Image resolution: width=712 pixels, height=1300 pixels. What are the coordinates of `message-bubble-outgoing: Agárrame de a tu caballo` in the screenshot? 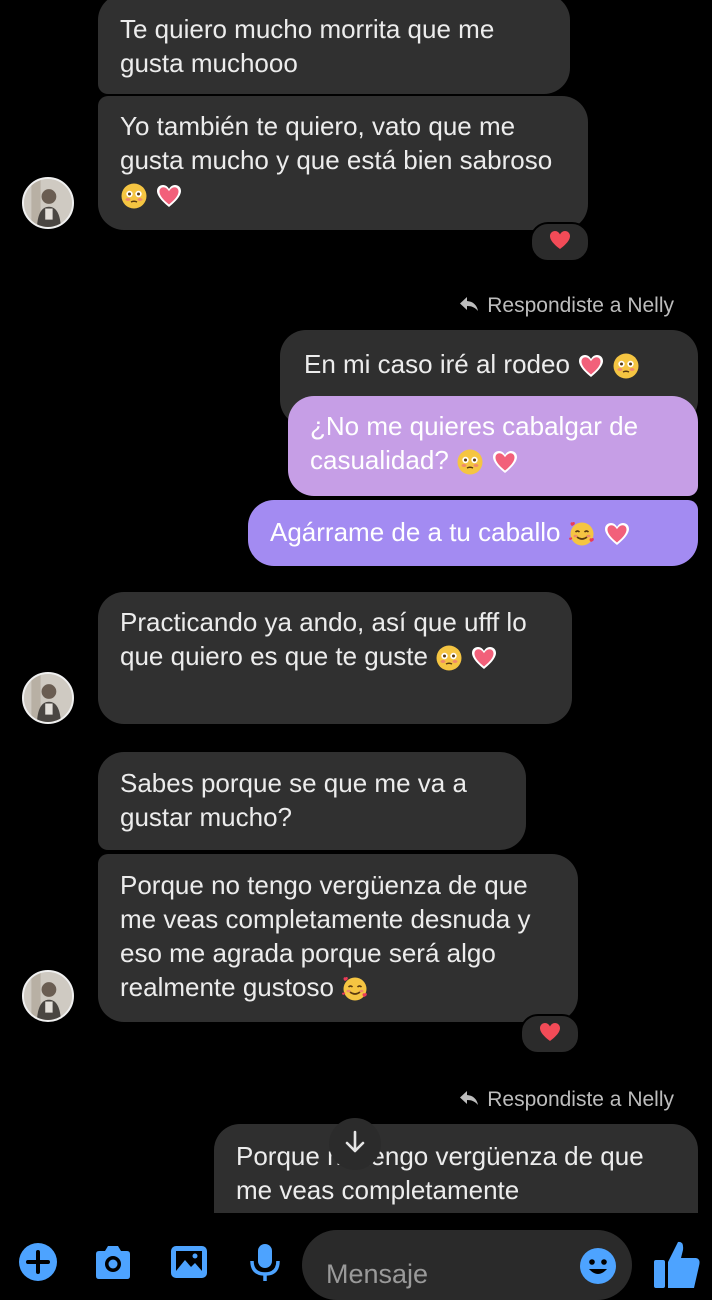 It's located at (473, 533).